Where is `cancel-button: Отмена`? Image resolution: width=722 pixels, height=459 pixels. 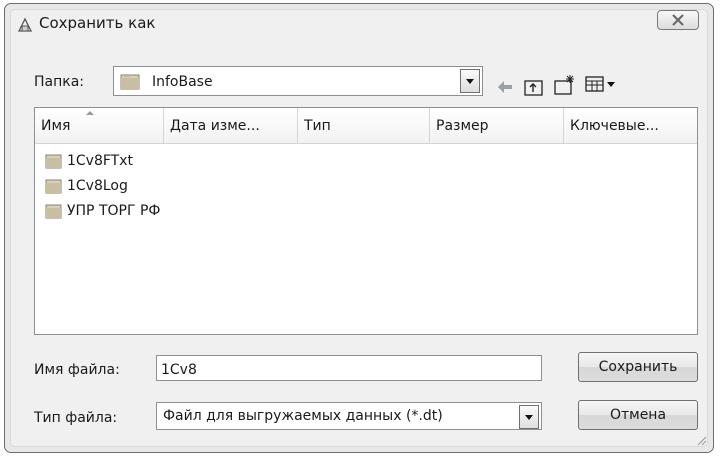
cancel-button: Отмена is located at coordinates (638, 415).